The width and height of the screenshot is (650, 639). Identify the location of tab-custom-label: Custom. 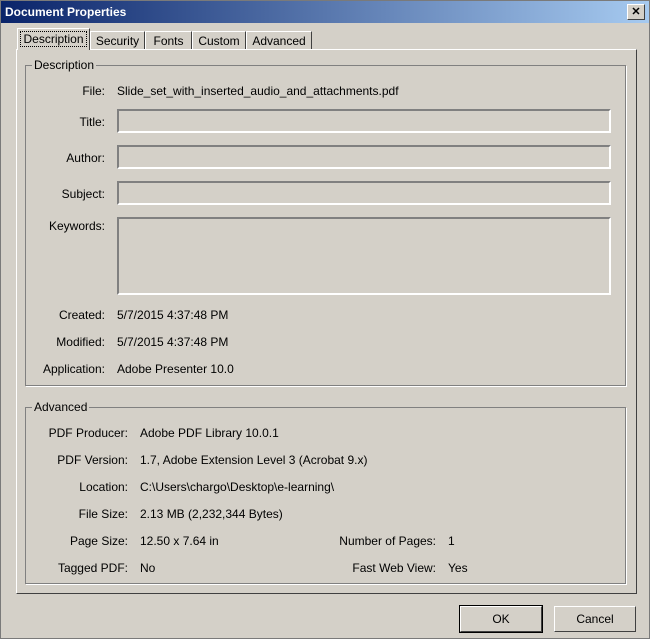
(219, 41).